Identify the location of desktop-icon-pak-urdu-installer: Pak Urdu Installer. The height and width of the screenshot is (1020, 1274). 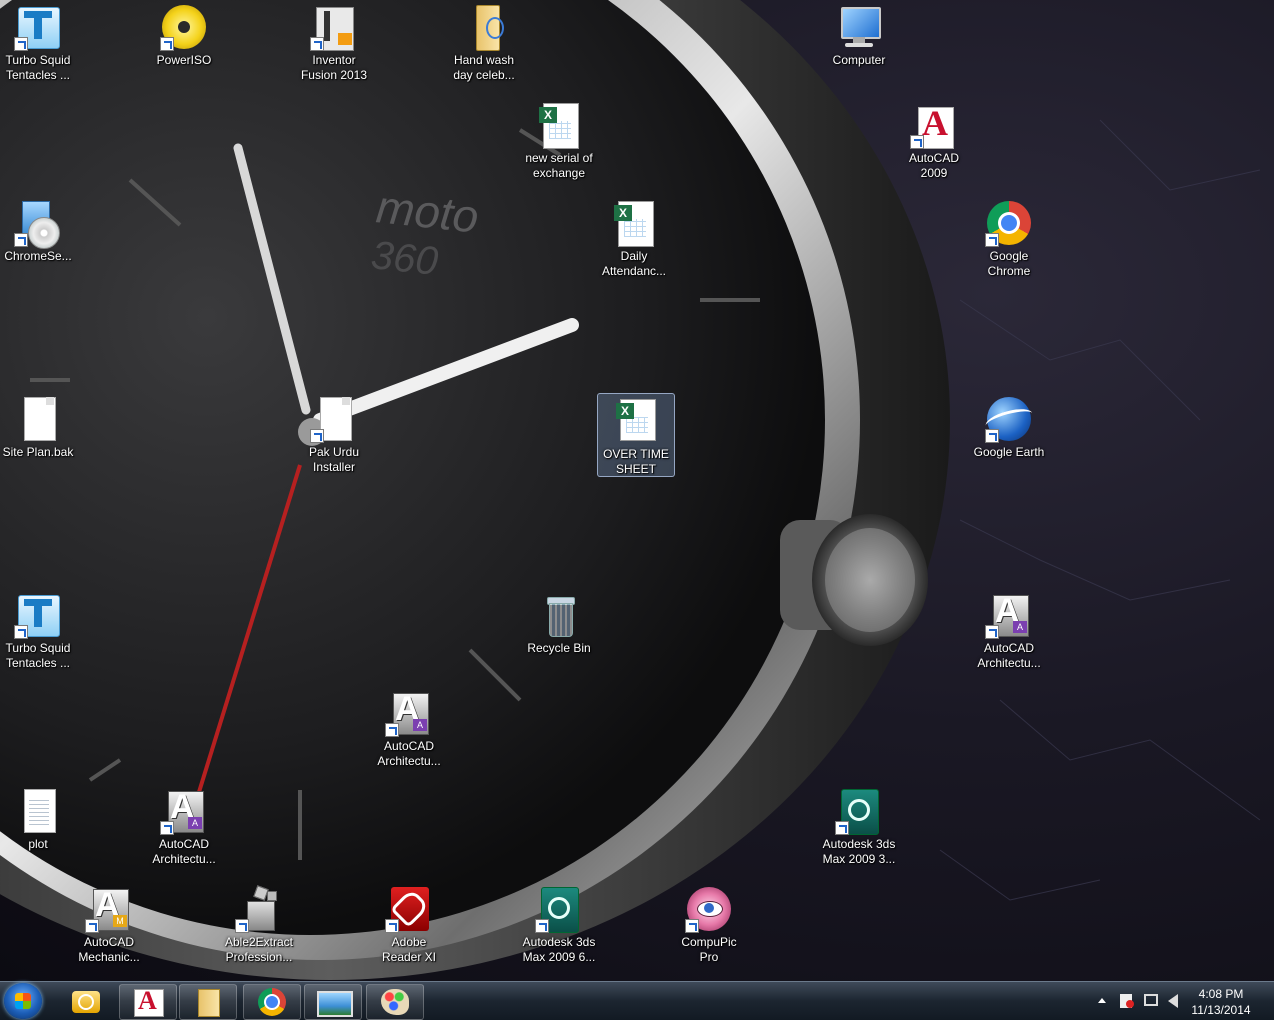
(334, 438).